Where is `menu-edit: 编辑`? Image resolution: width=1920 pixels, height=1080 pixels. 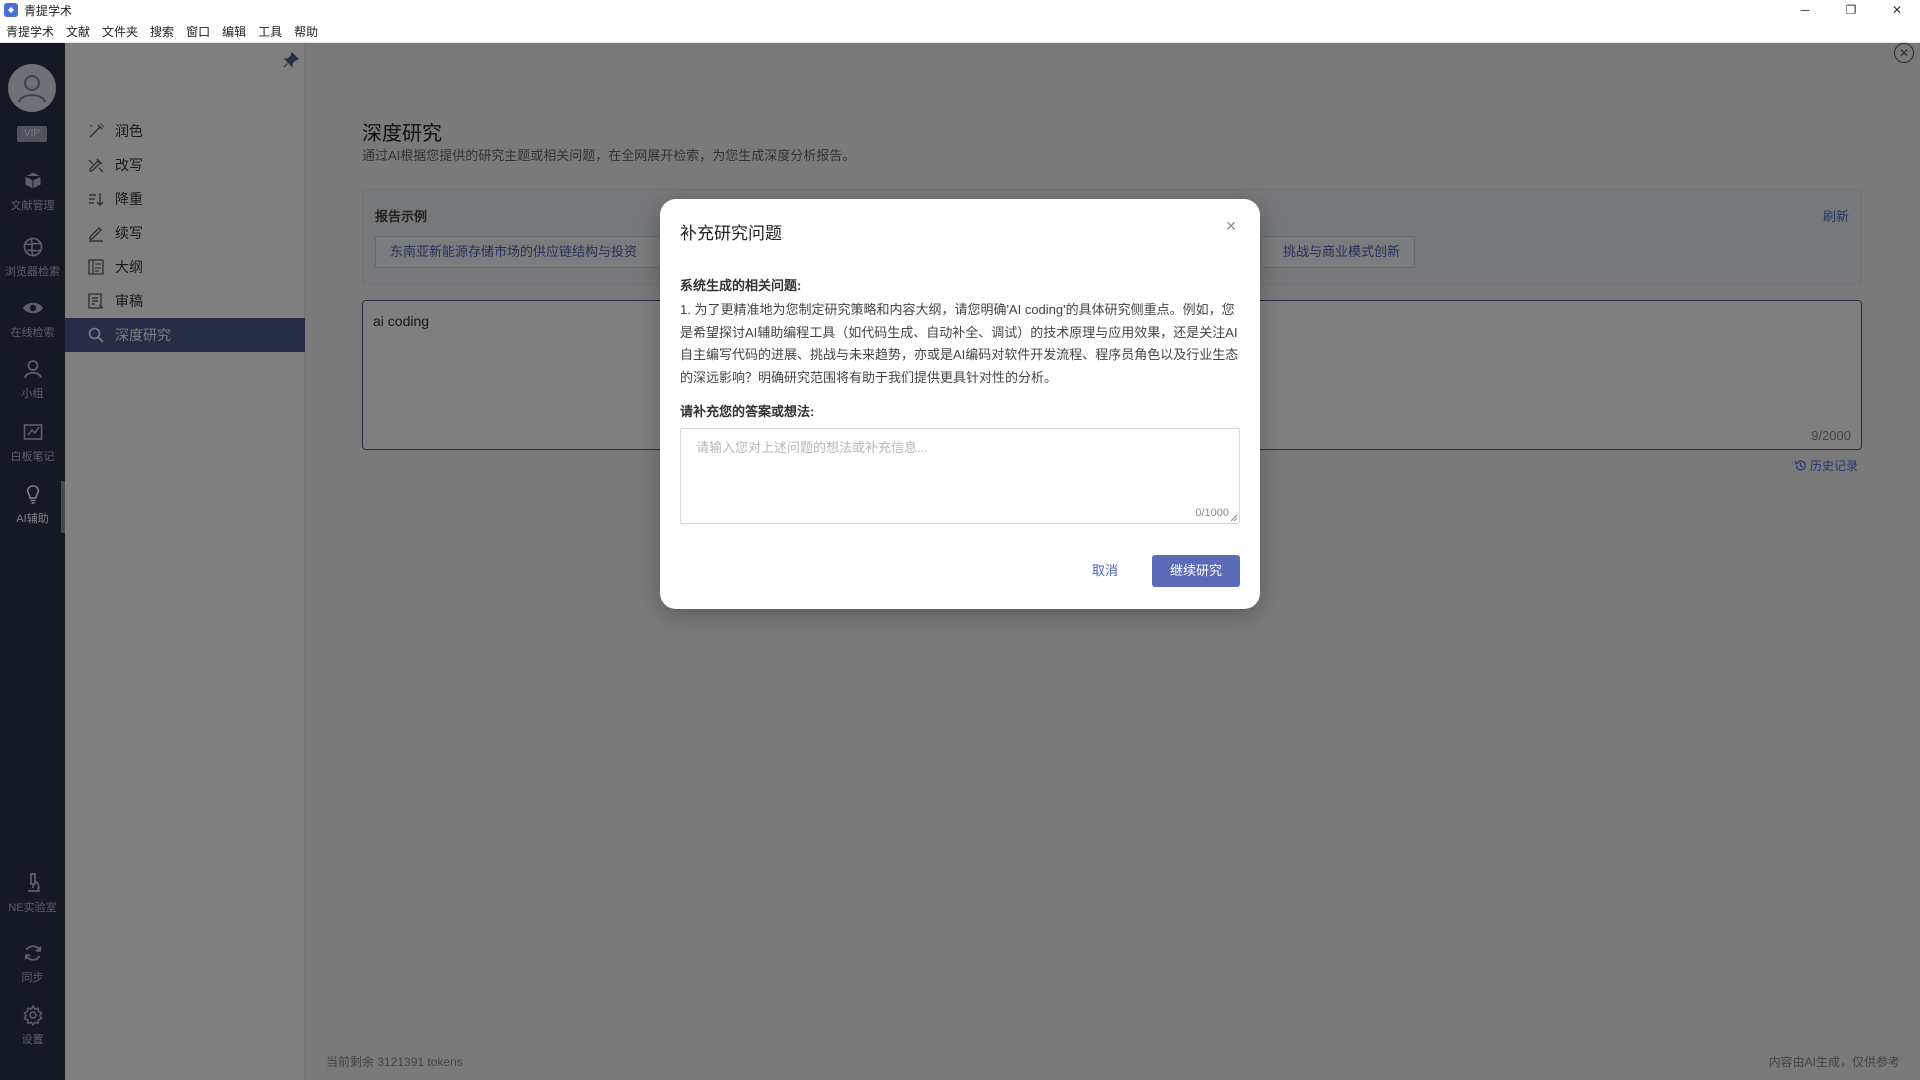 menu-edit: 编辑 is located at coordinates (234, 31).